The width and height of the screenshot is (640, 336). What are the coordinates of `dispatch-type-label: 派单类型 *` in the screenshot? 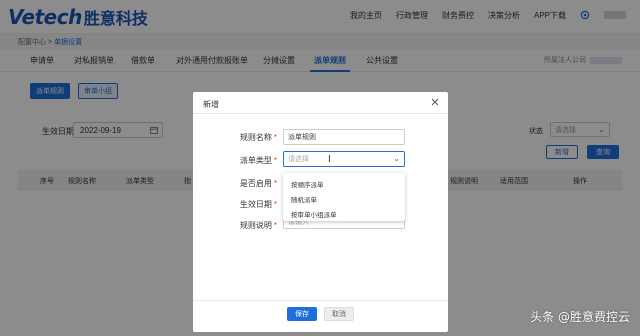 It's located at (247, 160).